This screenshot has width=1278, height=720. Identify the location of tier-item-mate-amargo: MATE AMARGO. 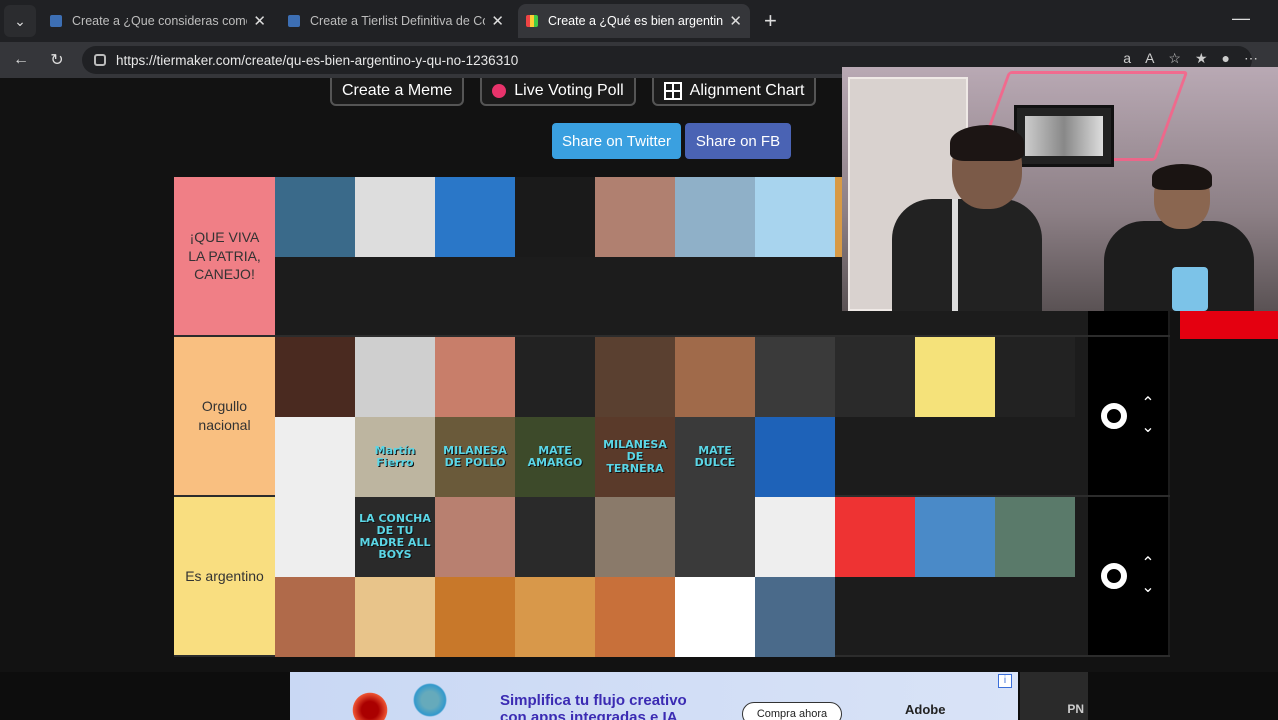
(555, 457).